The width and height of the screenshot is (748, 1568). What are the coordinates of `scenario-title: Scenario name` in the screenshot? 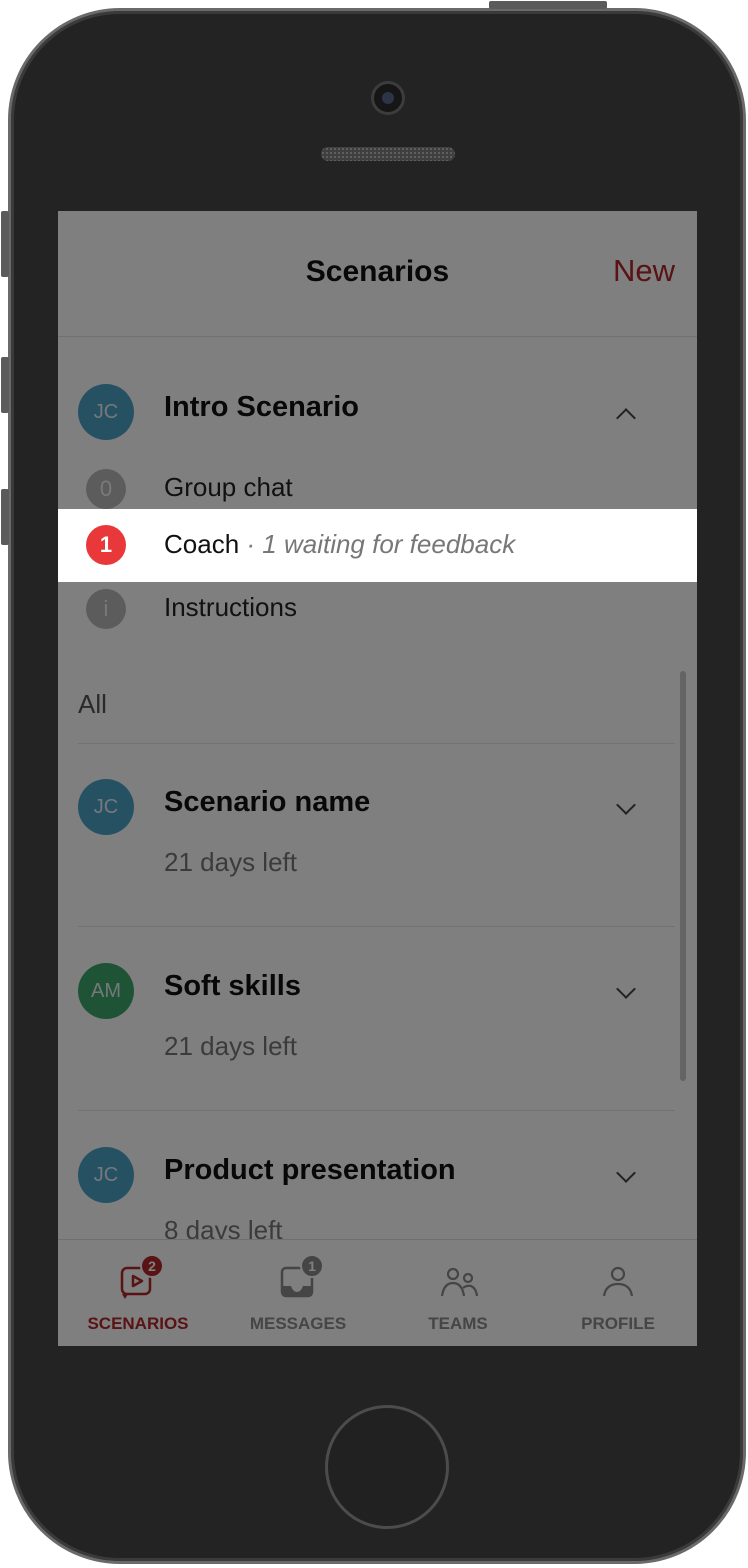 It's located at (267, 802).